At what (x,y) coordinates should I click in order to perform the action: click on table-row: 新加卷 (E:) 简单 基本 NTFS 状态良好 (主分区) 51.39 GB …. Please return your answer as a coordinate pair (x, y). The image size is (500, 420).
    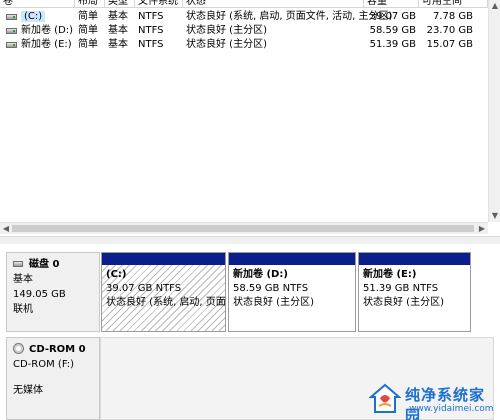
    Looking at the image, I should click on (244, 45).